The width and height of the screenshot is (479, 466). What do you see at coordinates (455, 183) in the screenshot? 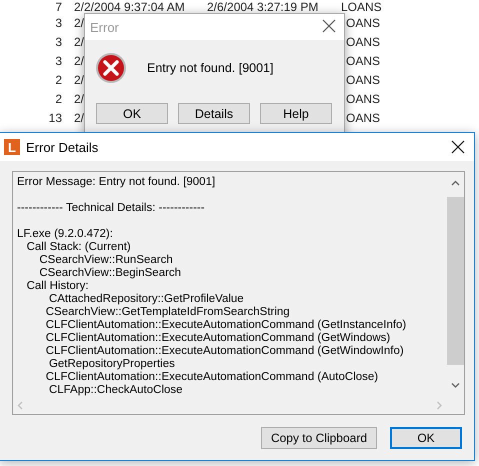
I see `scroll-up-icon` at bounding box center [455, 183].